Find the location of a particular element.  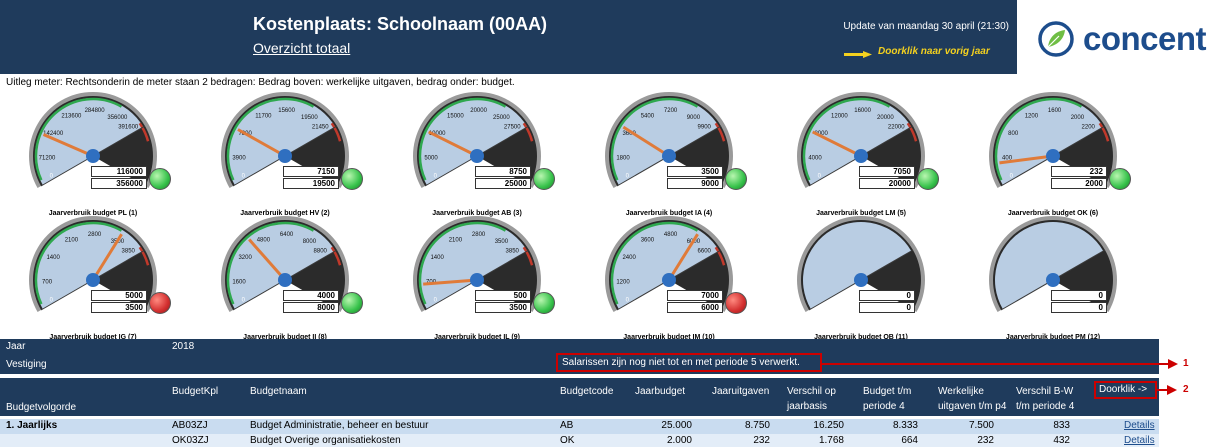

gauge-budget-value: 6000 is located at coordinates (695, 307).